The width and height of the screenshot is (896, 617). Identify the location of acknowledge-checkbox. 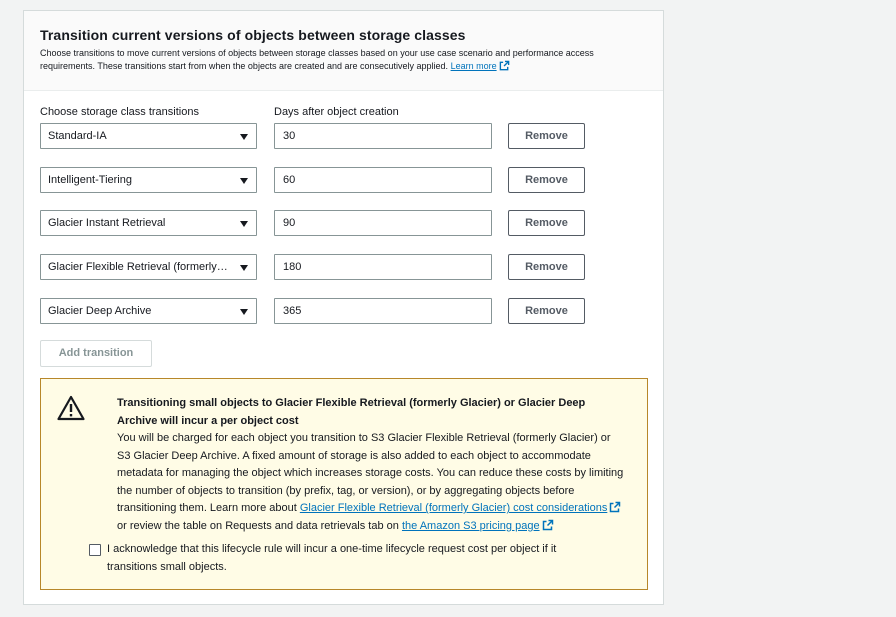
(95, 550).